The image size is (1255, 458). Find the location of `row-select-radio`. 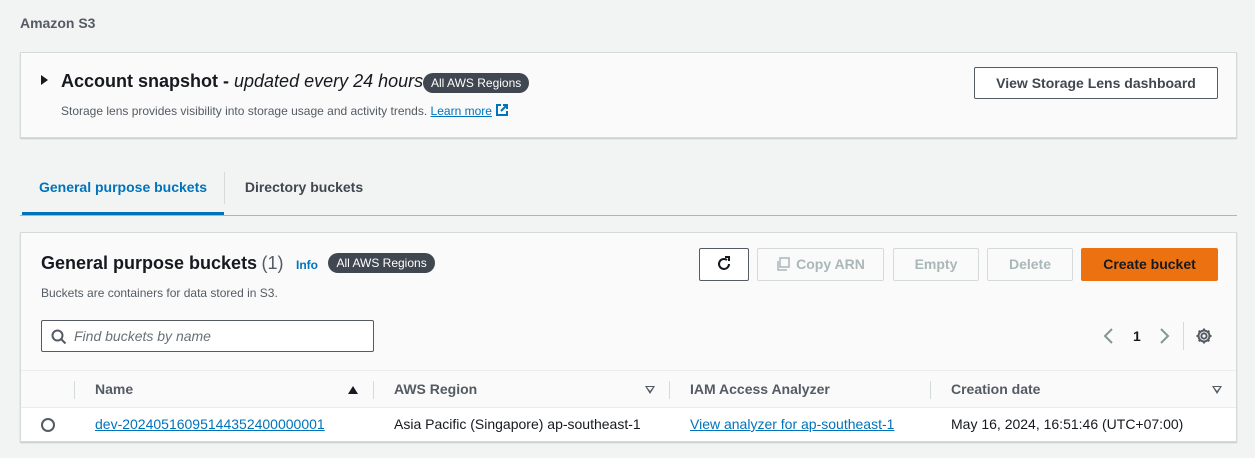

row-select-radio is located at coordinates (48, 425).